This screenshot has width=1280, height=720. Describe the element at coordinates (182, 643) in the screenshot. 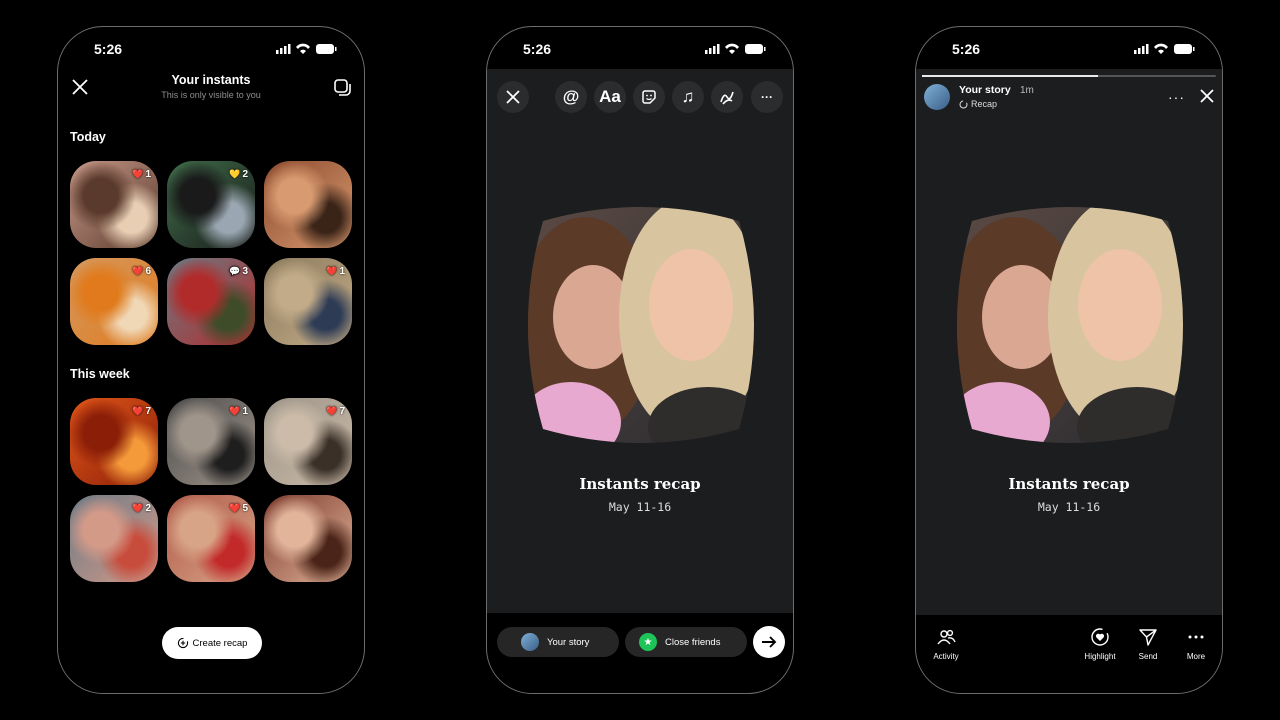

I see `create-recap-icon` at that location.